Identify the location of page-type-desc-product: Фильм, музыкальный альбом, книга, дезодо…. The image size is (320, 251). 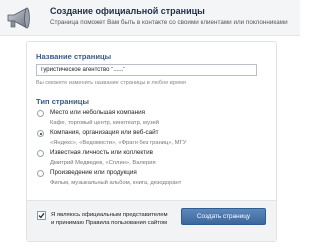
(116, 183).